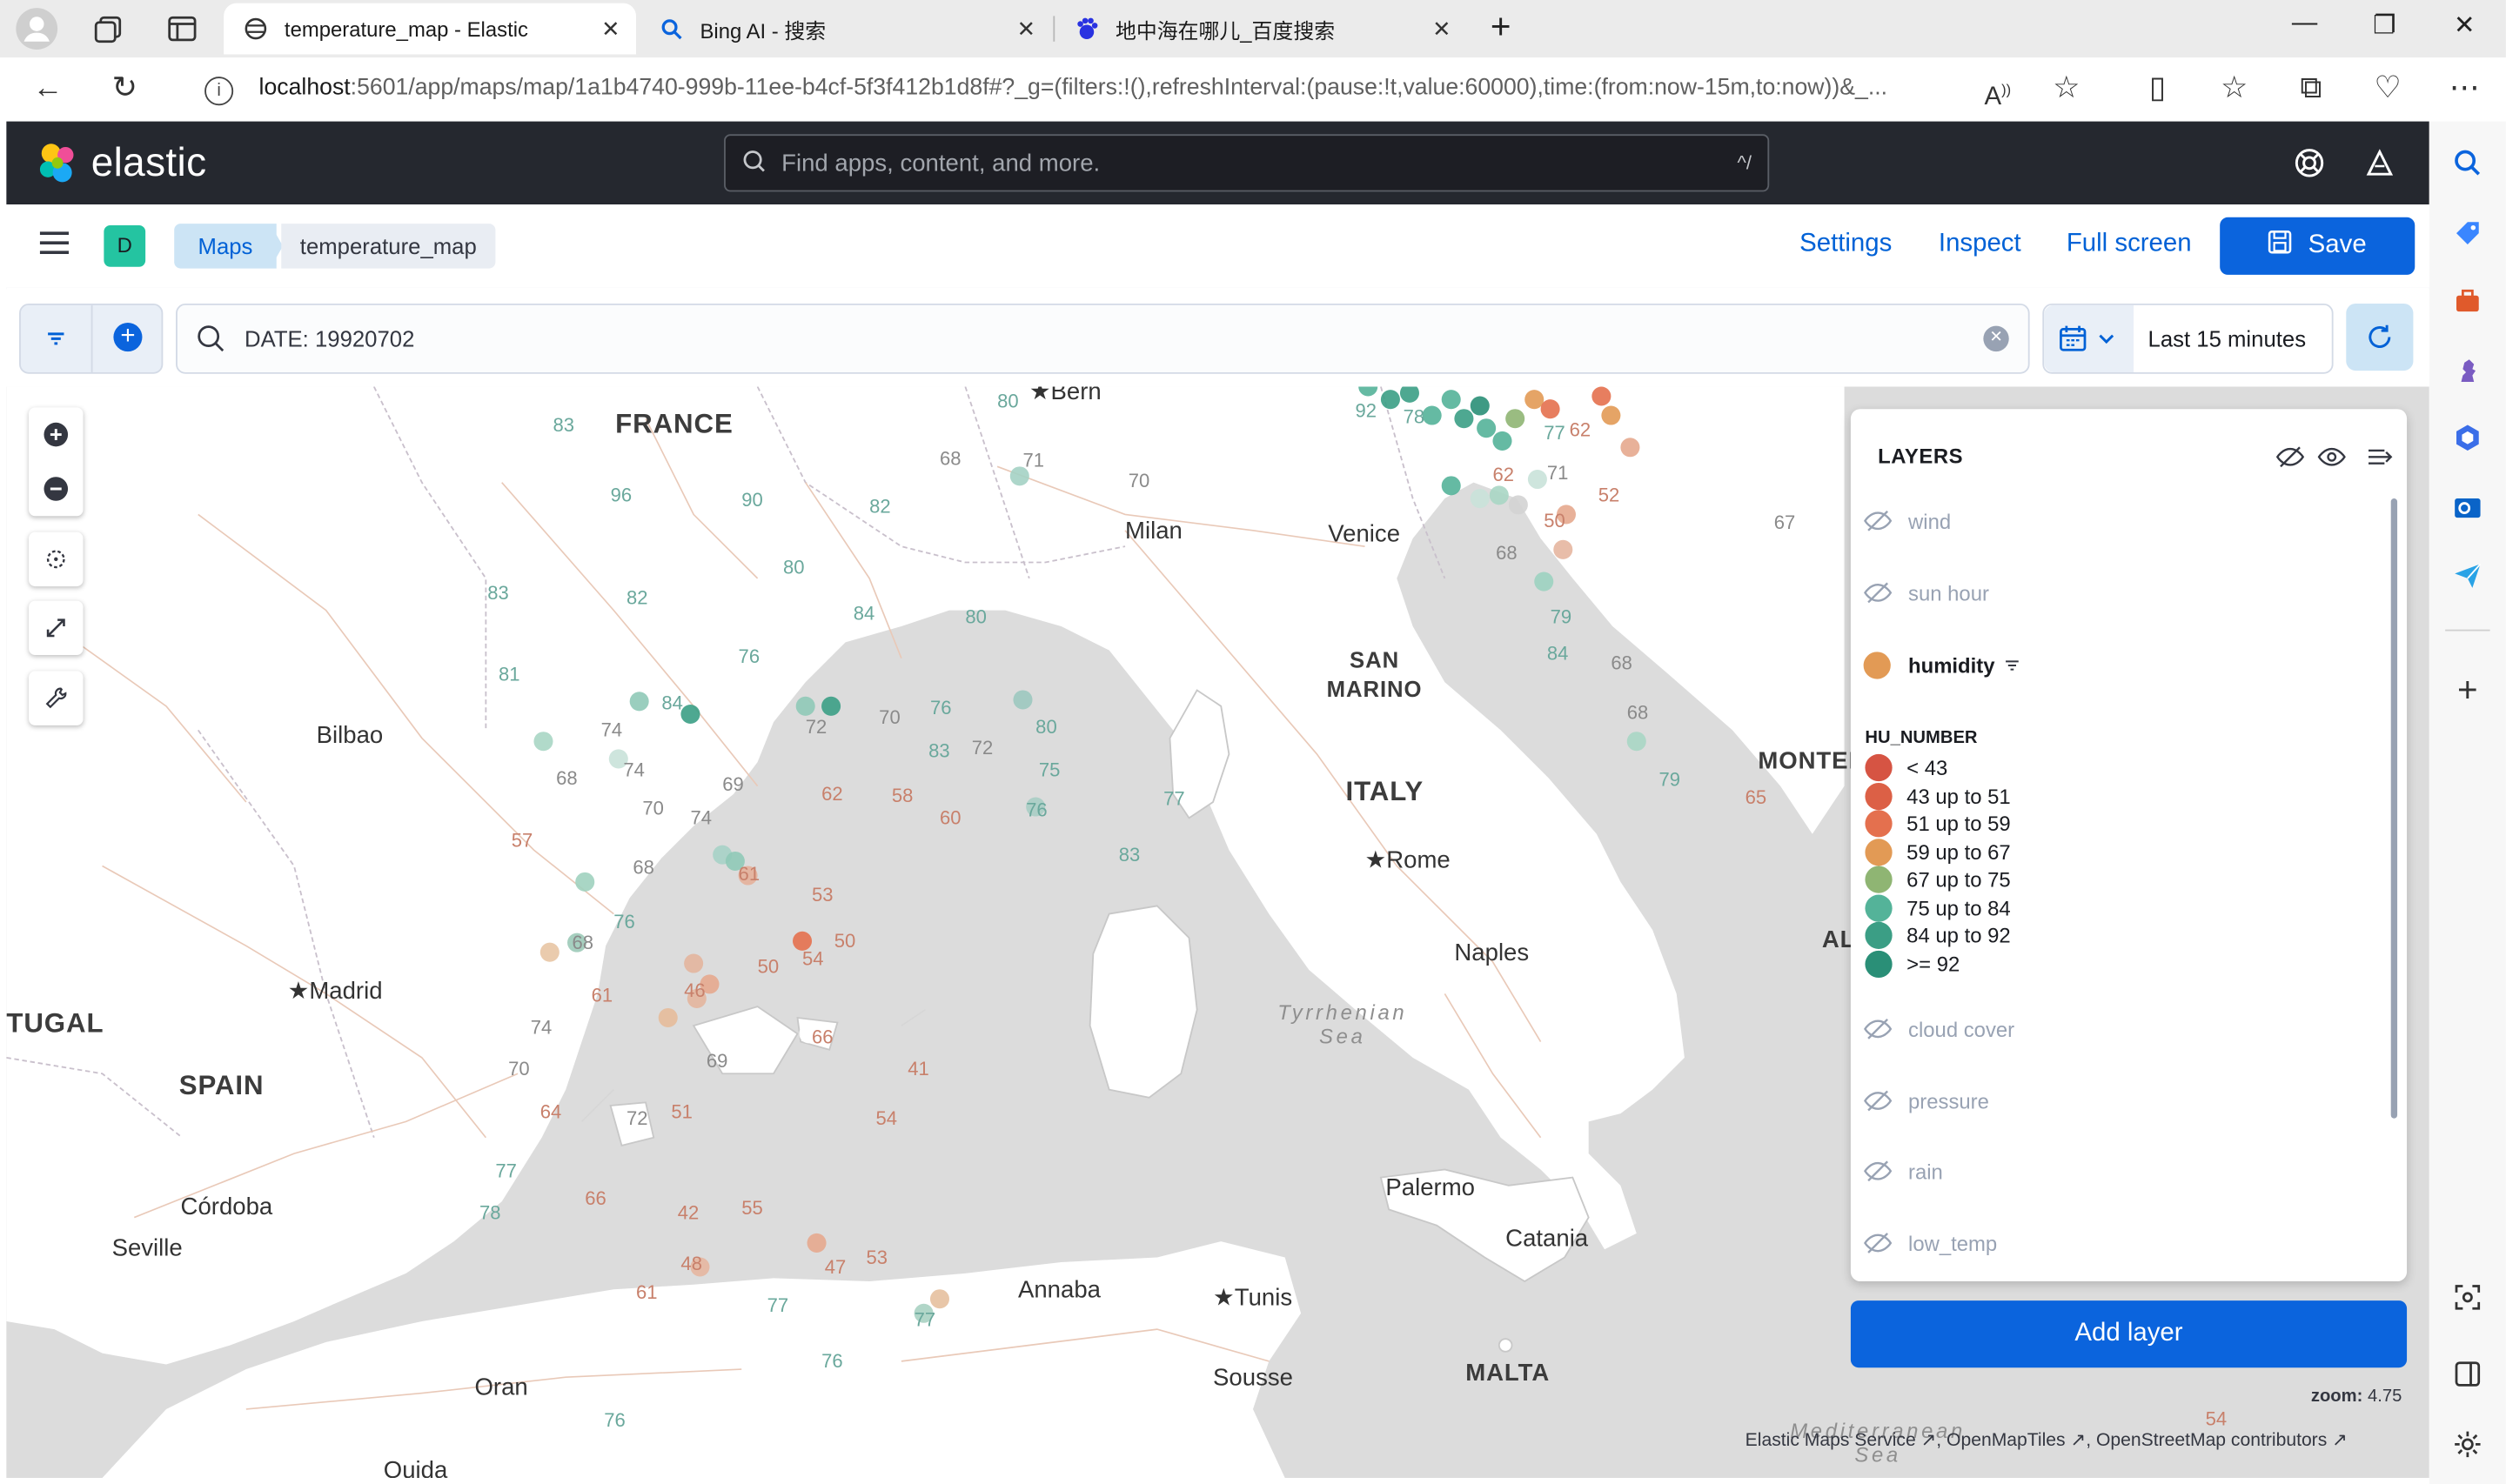 The image size is (2506, 1484). I want to click on date-picker: Last 15 minutes, so click(2188, 338).